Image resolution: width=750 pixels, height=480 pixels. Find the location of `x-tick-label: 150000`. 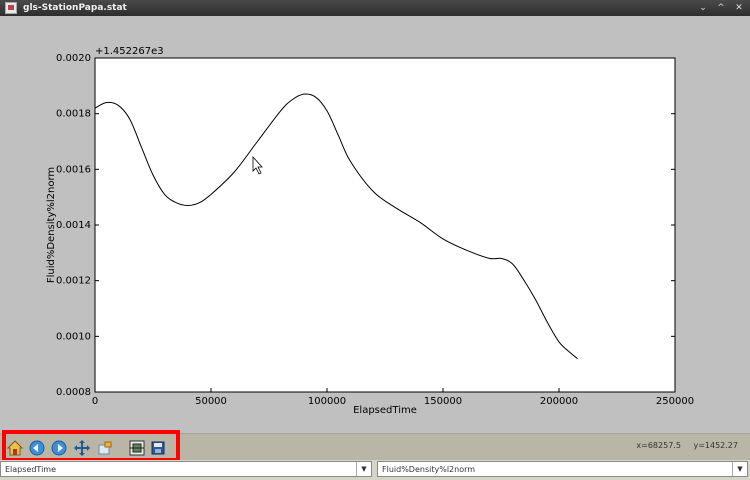

x-tick-label: 150000 is located at coordinates (443, 401).